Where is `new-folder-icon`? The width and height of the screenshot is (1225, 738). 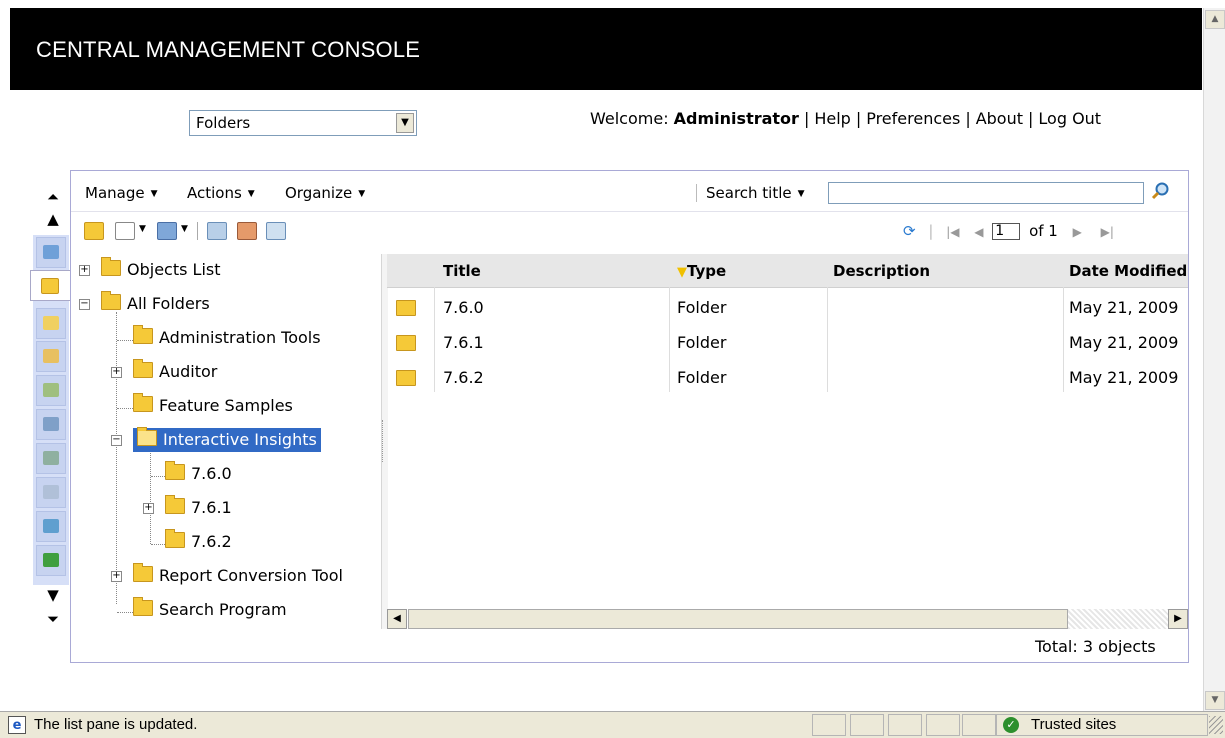 new-folder-icon is located at coordinates (94, 231).